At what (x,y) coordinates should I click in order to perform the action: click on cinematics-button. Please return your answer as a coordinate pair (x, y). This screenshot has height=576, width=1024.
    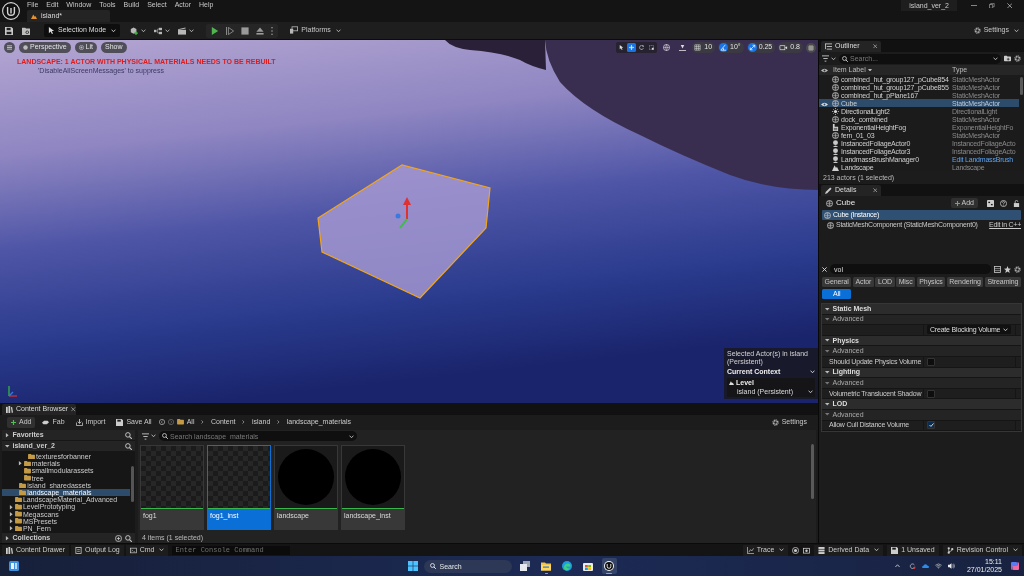
    Looking at the image, I should click on (186, 30).